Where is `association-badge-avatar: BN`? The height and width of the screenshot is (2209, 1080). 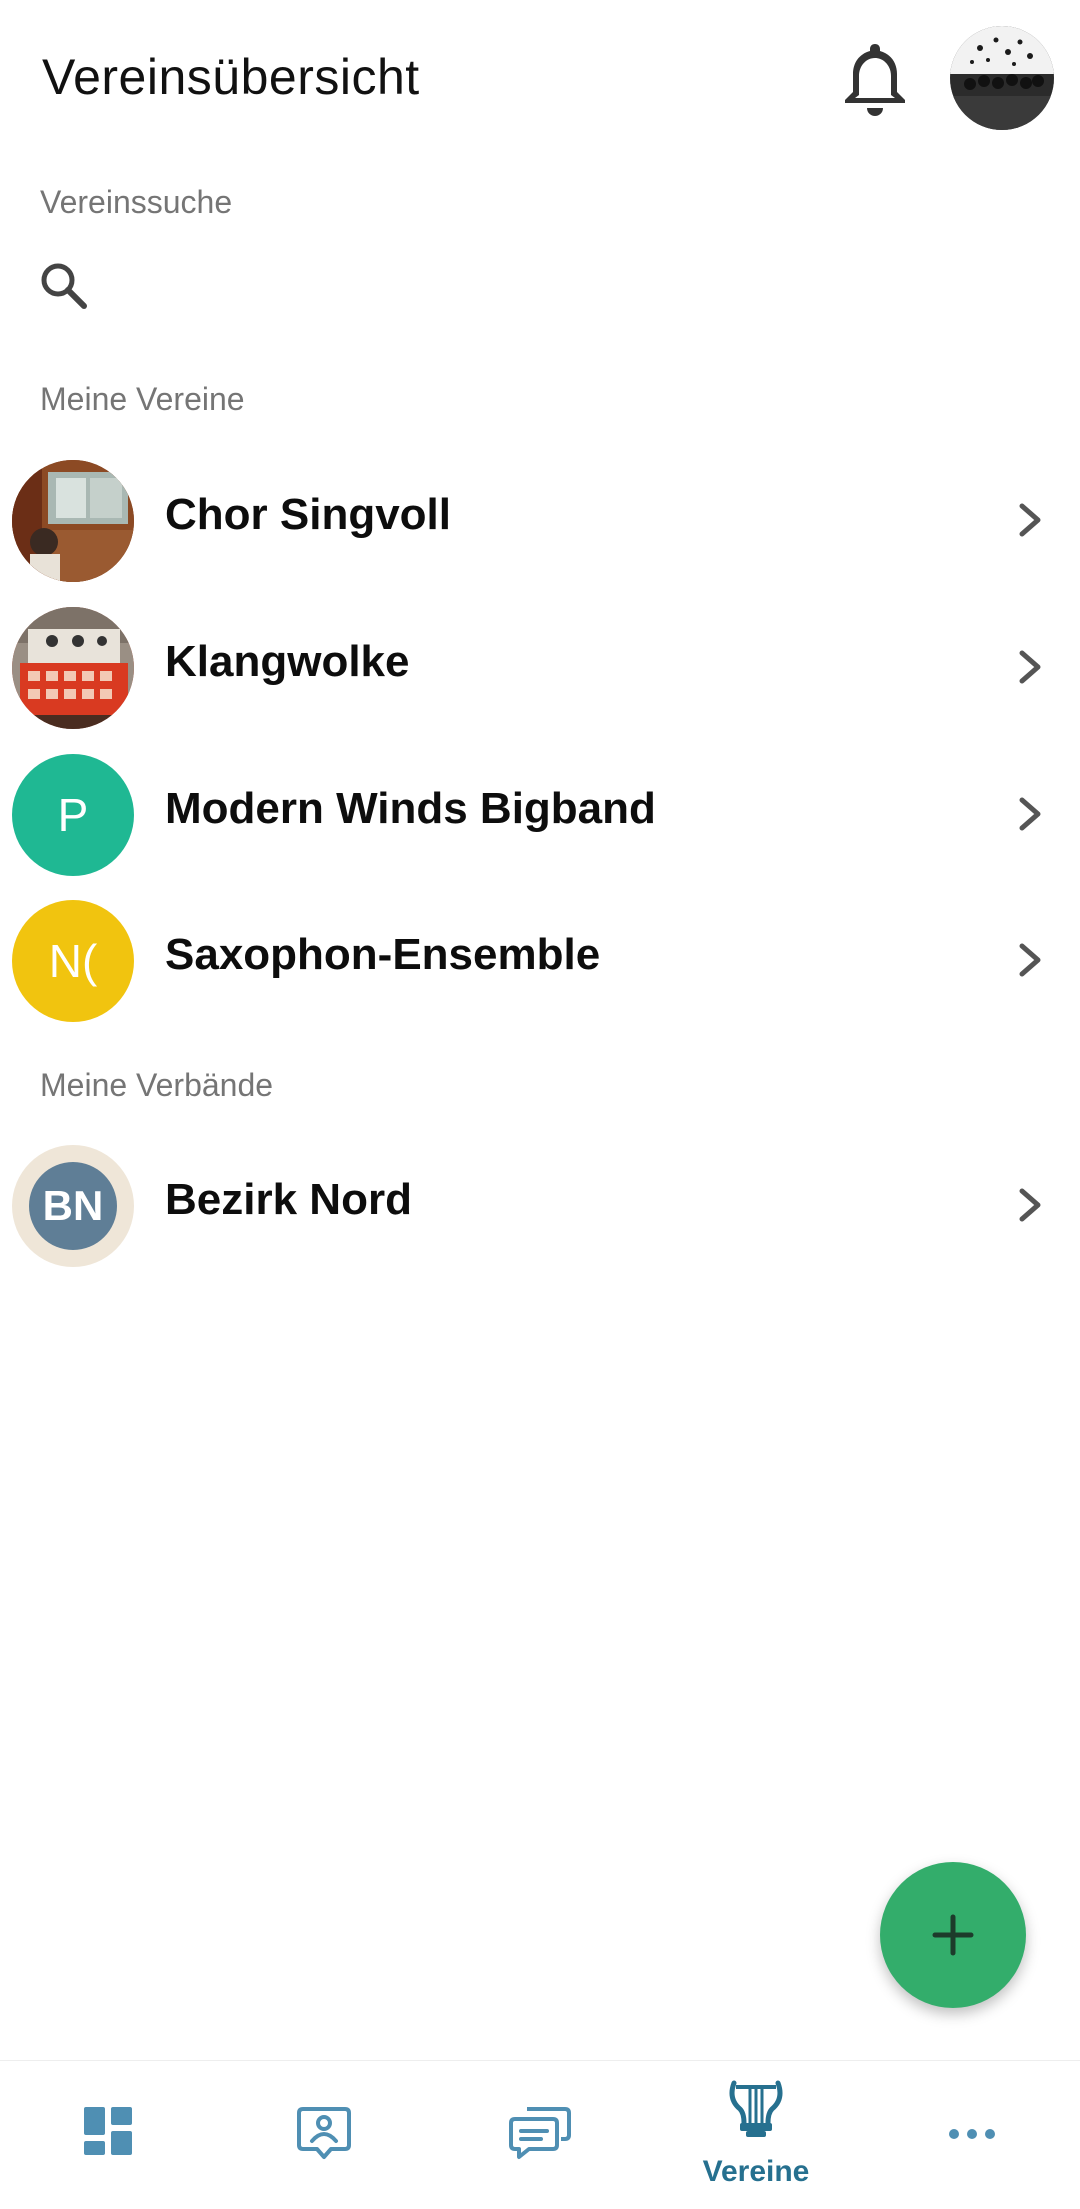
association-badge-avatar: BN is located at coordinates (73, 1206).